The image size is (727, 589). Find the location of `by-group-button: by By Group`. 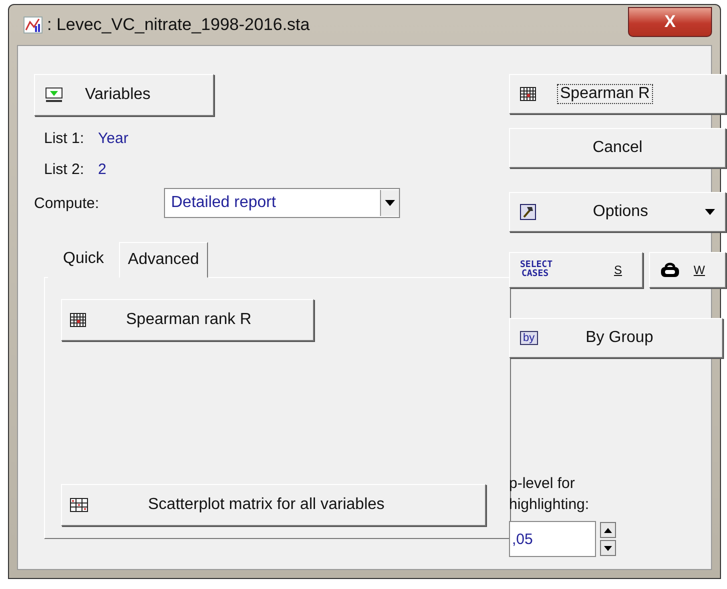

by-group-button: by By Group is located at coordinates (616, 338).